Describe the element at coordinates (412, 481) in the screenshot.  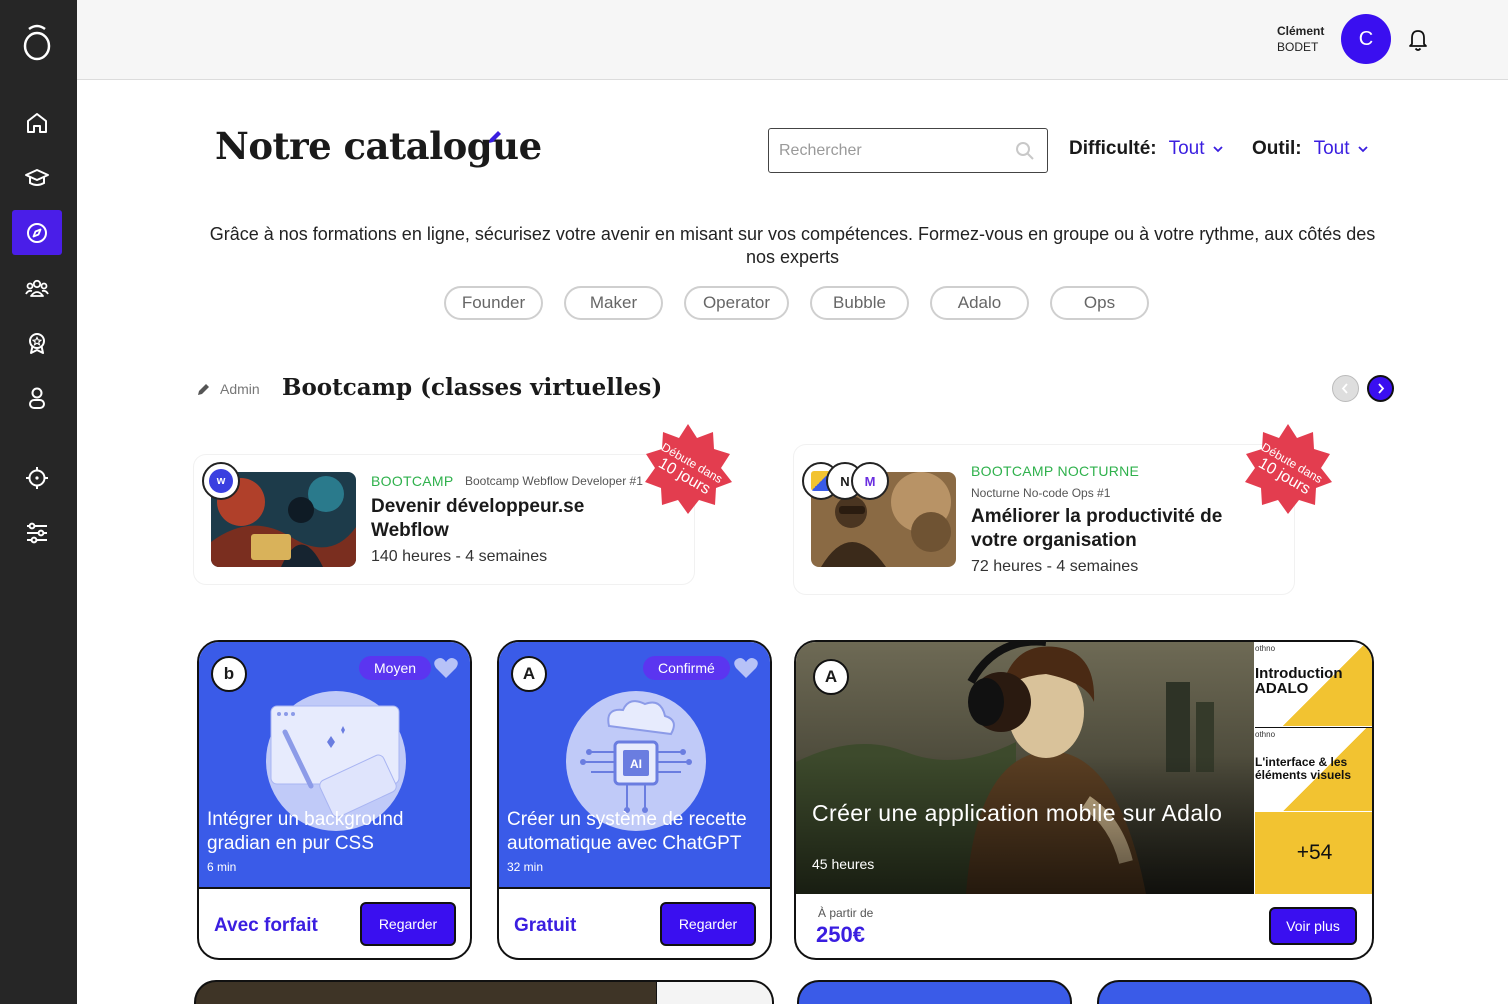
I see `bootcamp-kind: BOOTCAMP` at that location.